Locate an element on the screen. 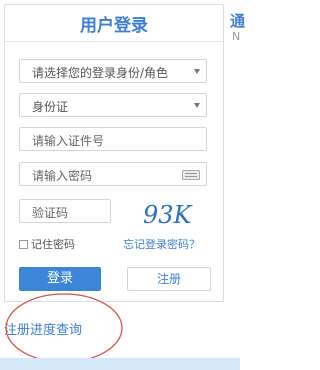  remember-password: 记住密码 is located at coordinates (47, 244).